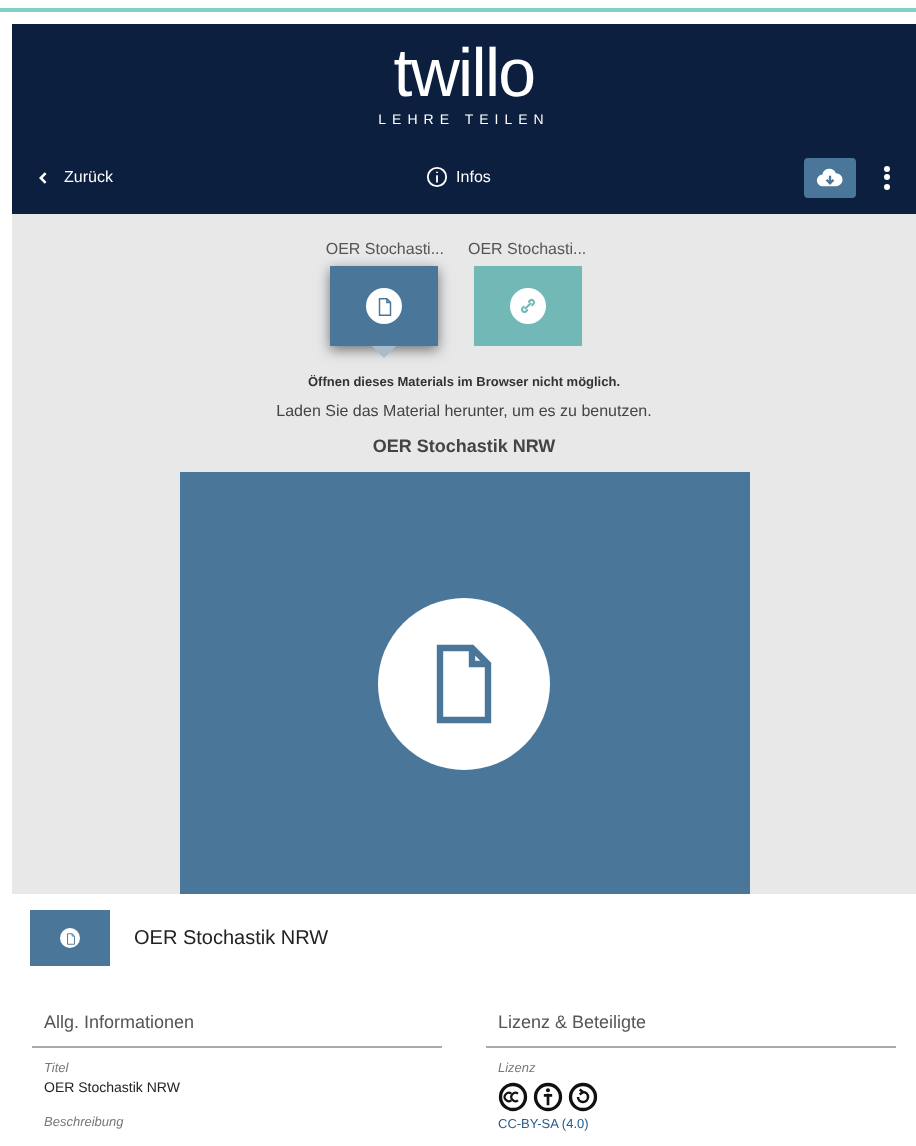 This screenshot has width=916, height=1146. Describe the element at coordinates (464, 411) in the screenshot. I see `hint-text: Laden Sie das Material herunter, um es zu benutzen.` at that location.